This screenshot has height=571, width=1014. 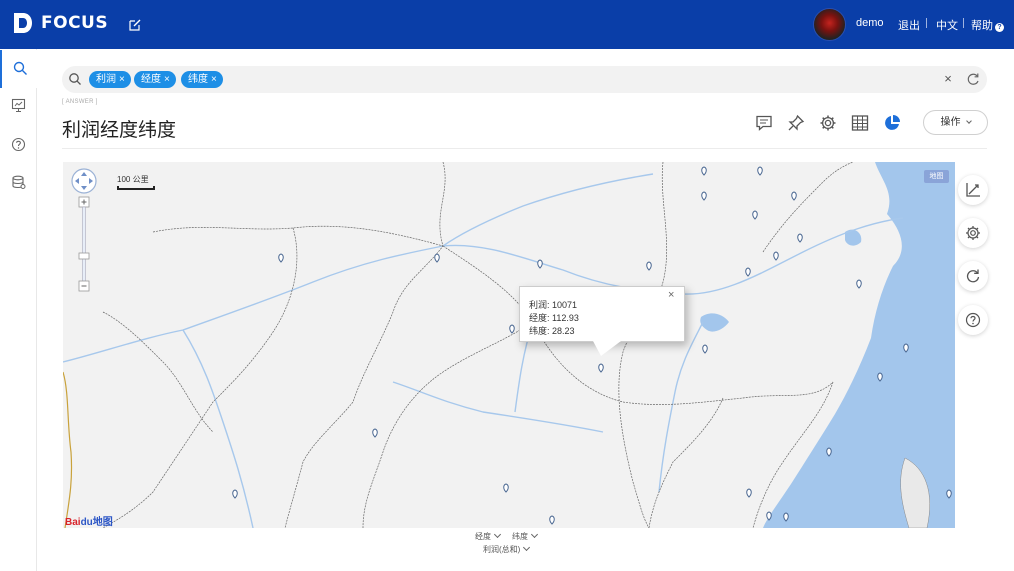 I want to click on edit-icon, so click(x=135, y=25).